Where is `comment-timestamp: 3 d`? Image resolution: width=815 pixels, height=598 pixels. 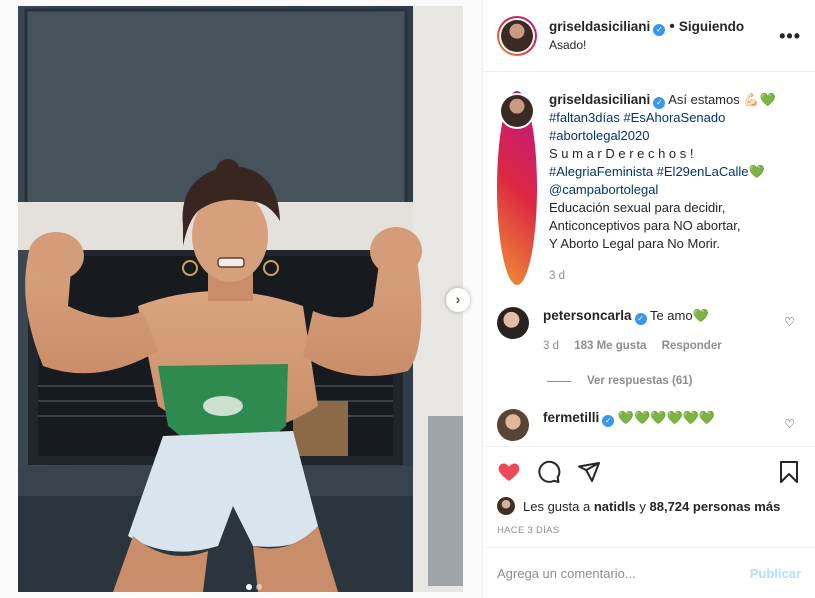 comment-timestamp: 3 d is located at coordinates (551, 346).